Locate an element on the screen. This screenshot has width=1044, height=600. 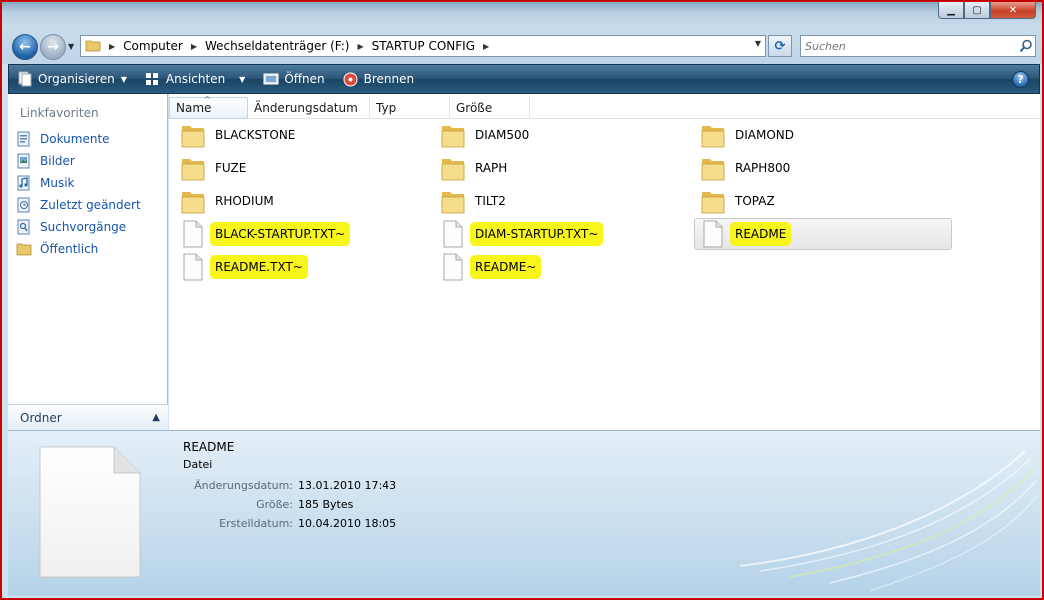
search-icon is located at coordinates (1026, 46).